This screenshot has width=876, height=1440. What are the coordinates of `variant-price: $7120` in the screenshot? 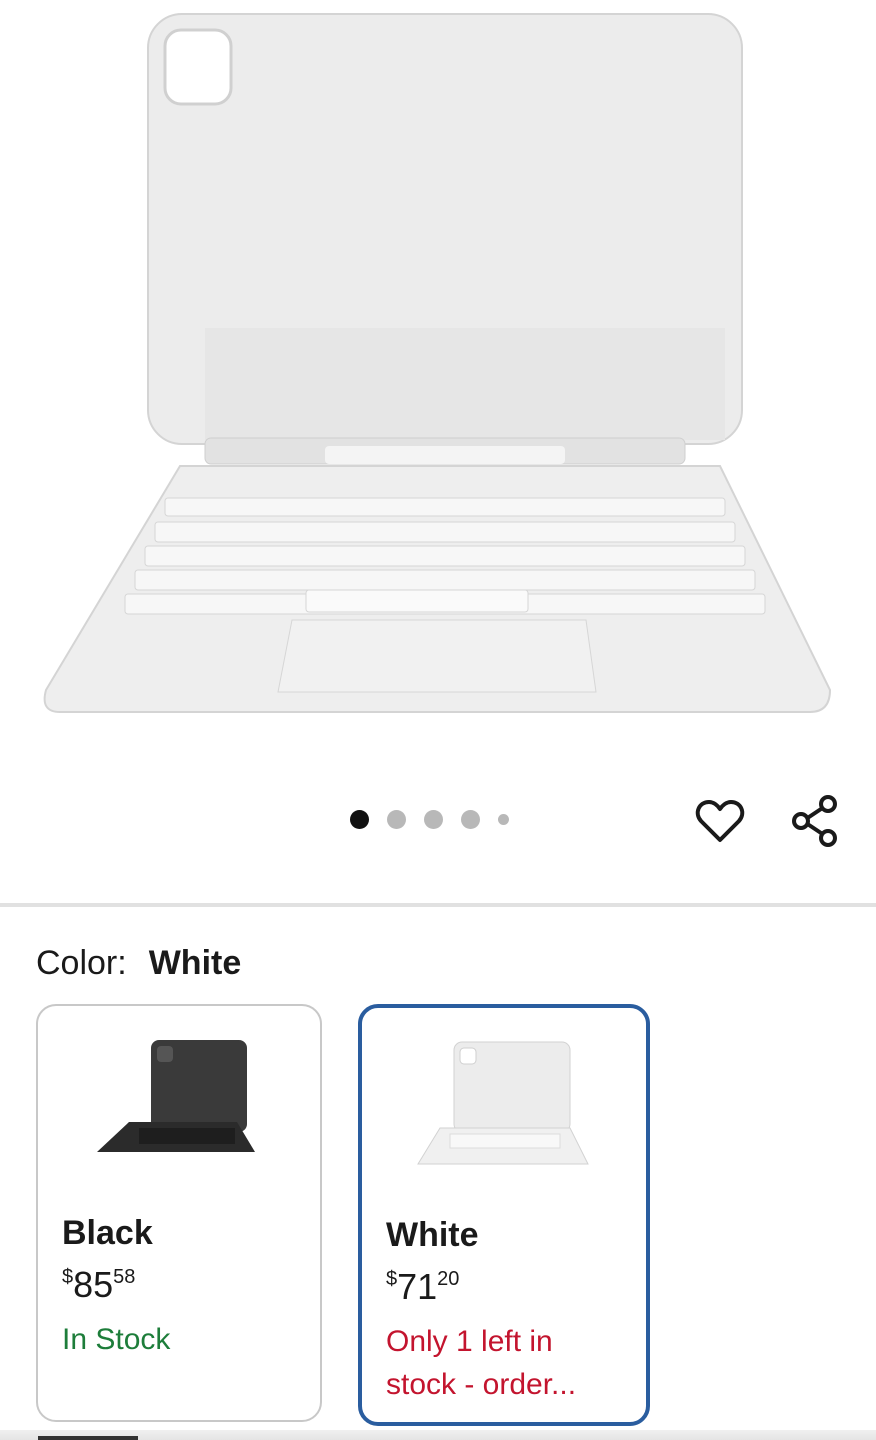 It's located at (423, 1286).